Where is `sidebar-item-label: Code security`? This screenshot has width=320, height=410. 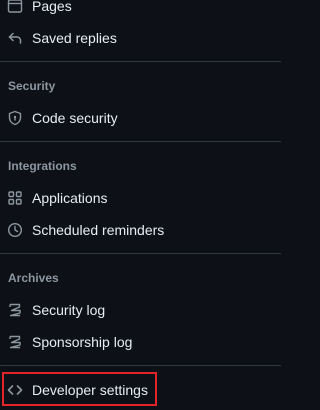 sidebar-item-label: Code security is located at coordinates (75, 118).